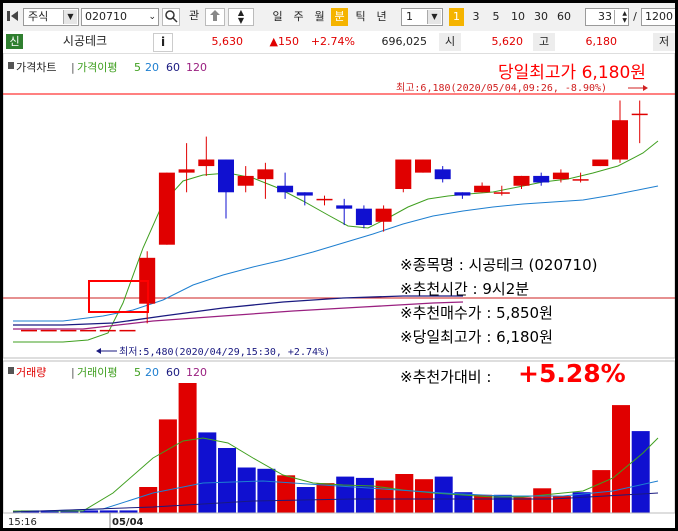 The width and height of the screenshot is (678, 531). Describe the element at coordinates (445, 377) in the screenshot. I see `info-ratio-label: ※추천가대비 :` at that location.